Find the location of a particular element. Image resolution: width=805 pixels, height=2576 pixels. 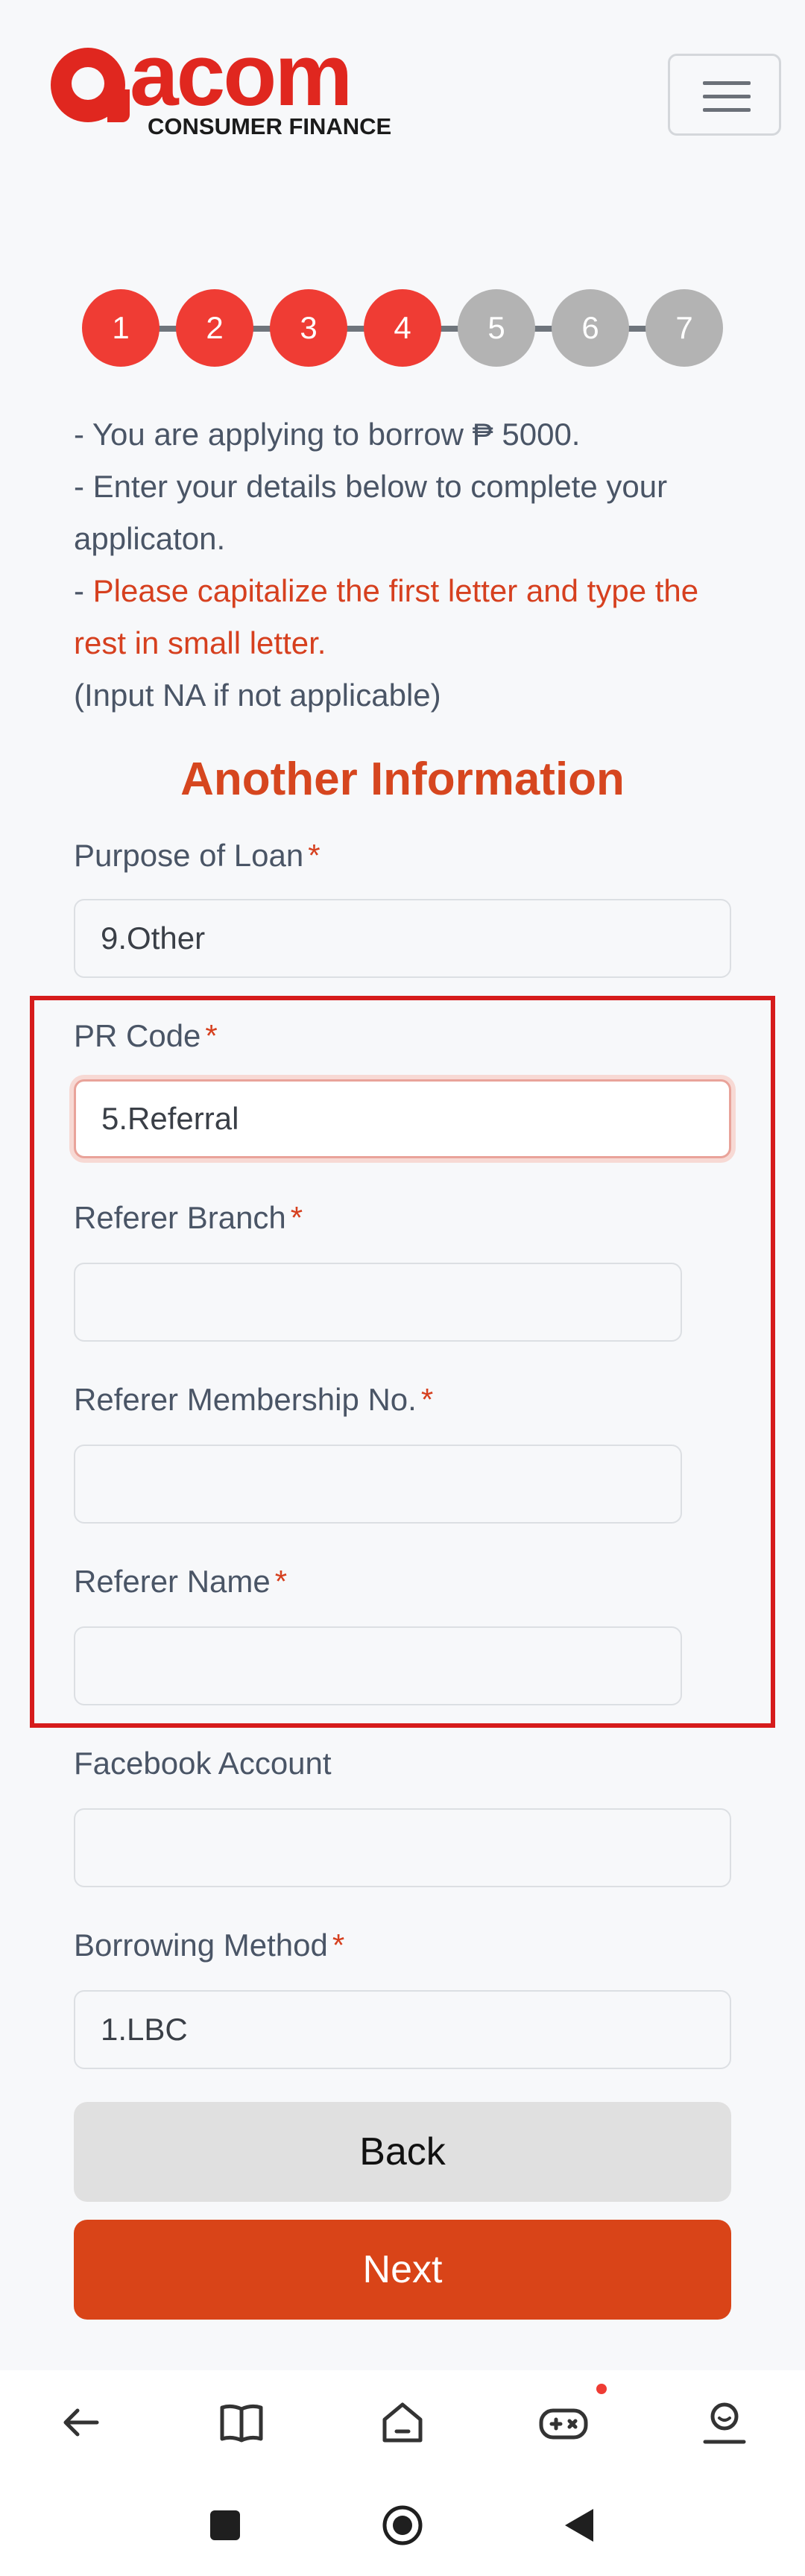

intro-borrow-amount: - You are applying to borrow ₱ 5000. is located at coordinates (327, 434).